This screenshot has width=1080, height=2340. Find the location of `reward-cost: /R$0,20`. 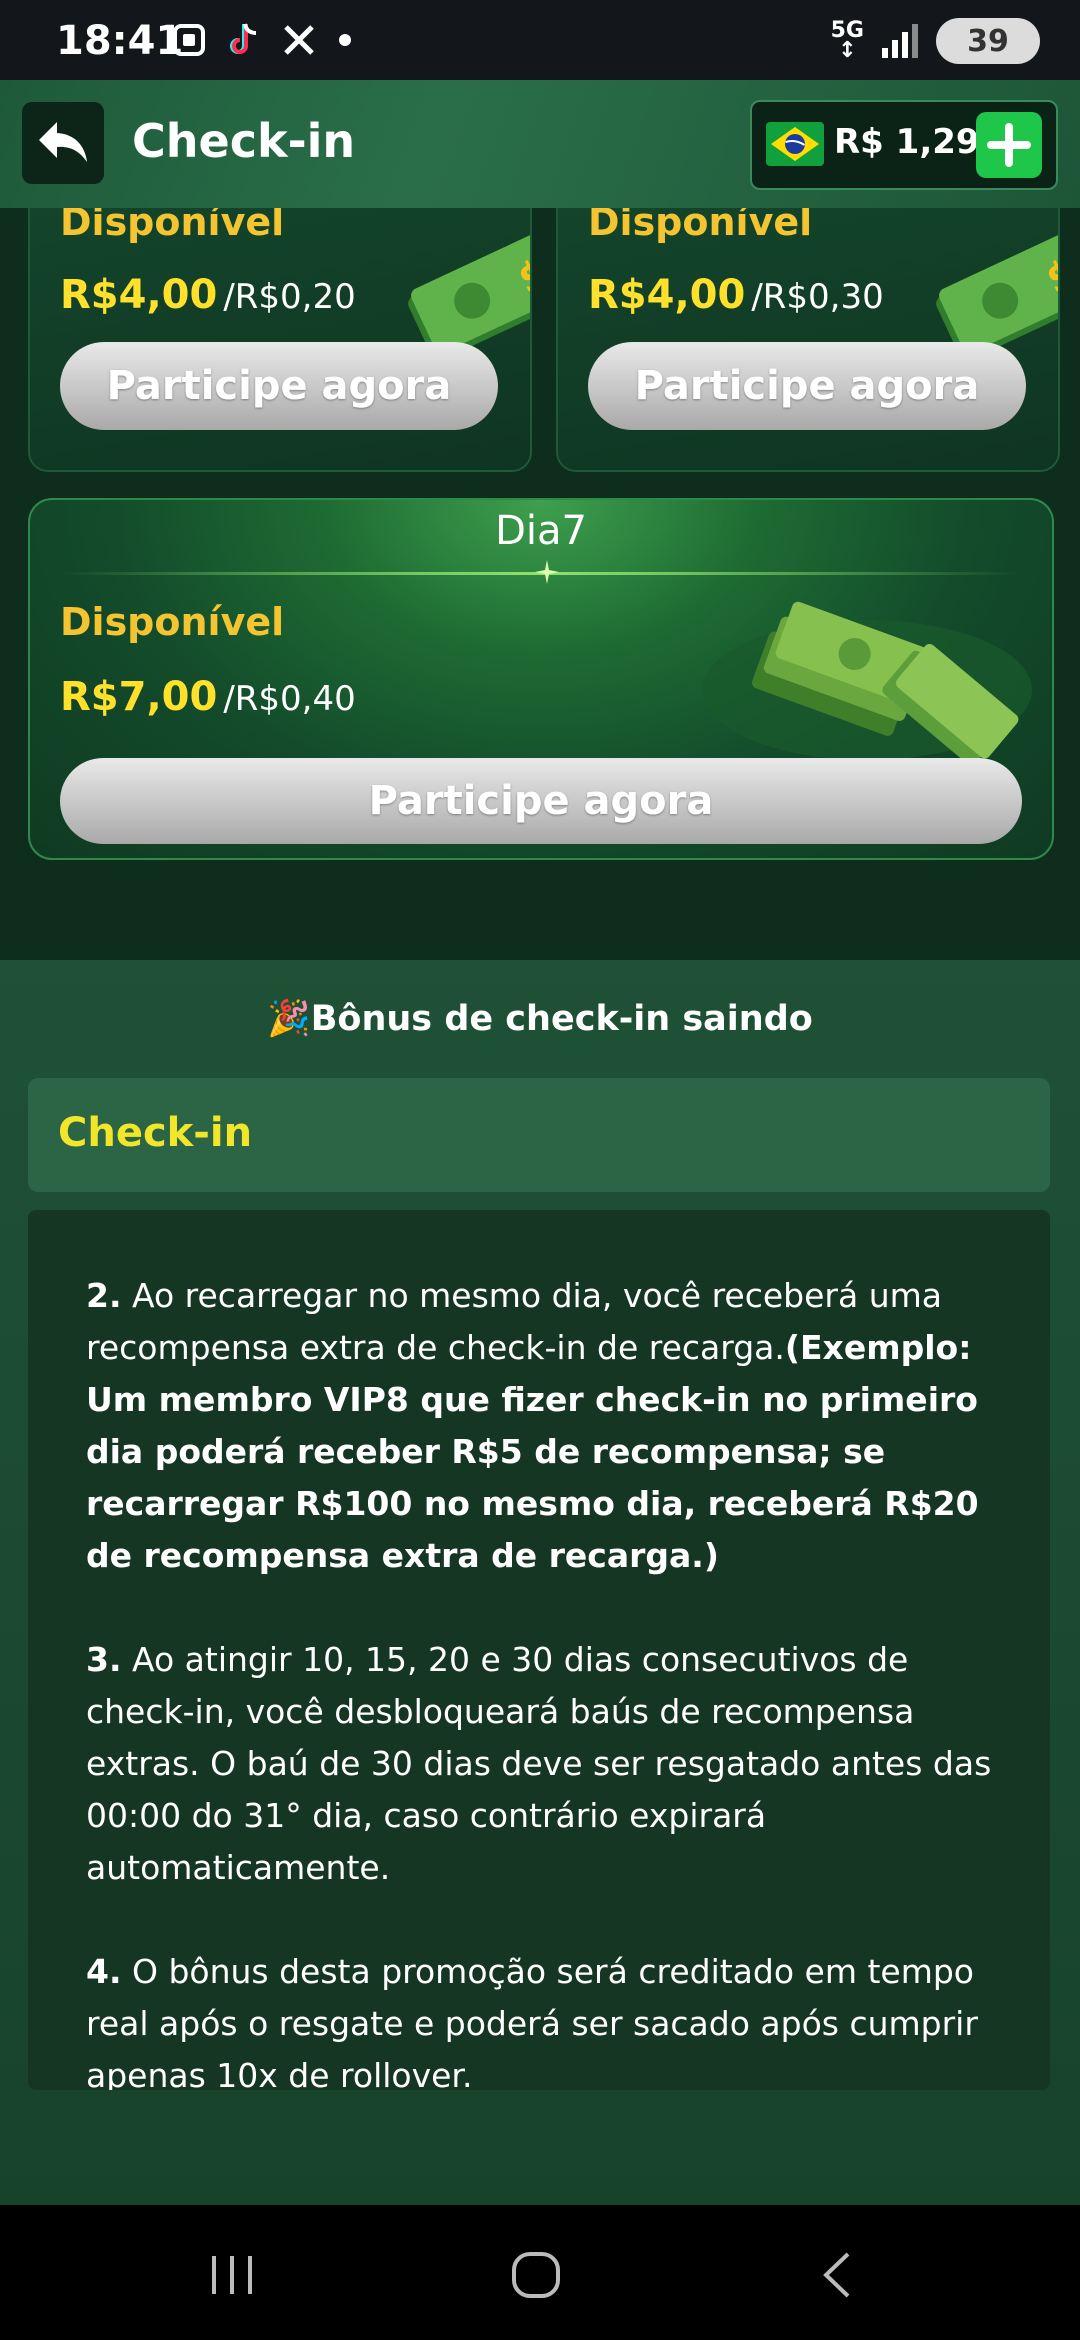

reward-cost: /R$0,20 is located at coordinates (289, 297).